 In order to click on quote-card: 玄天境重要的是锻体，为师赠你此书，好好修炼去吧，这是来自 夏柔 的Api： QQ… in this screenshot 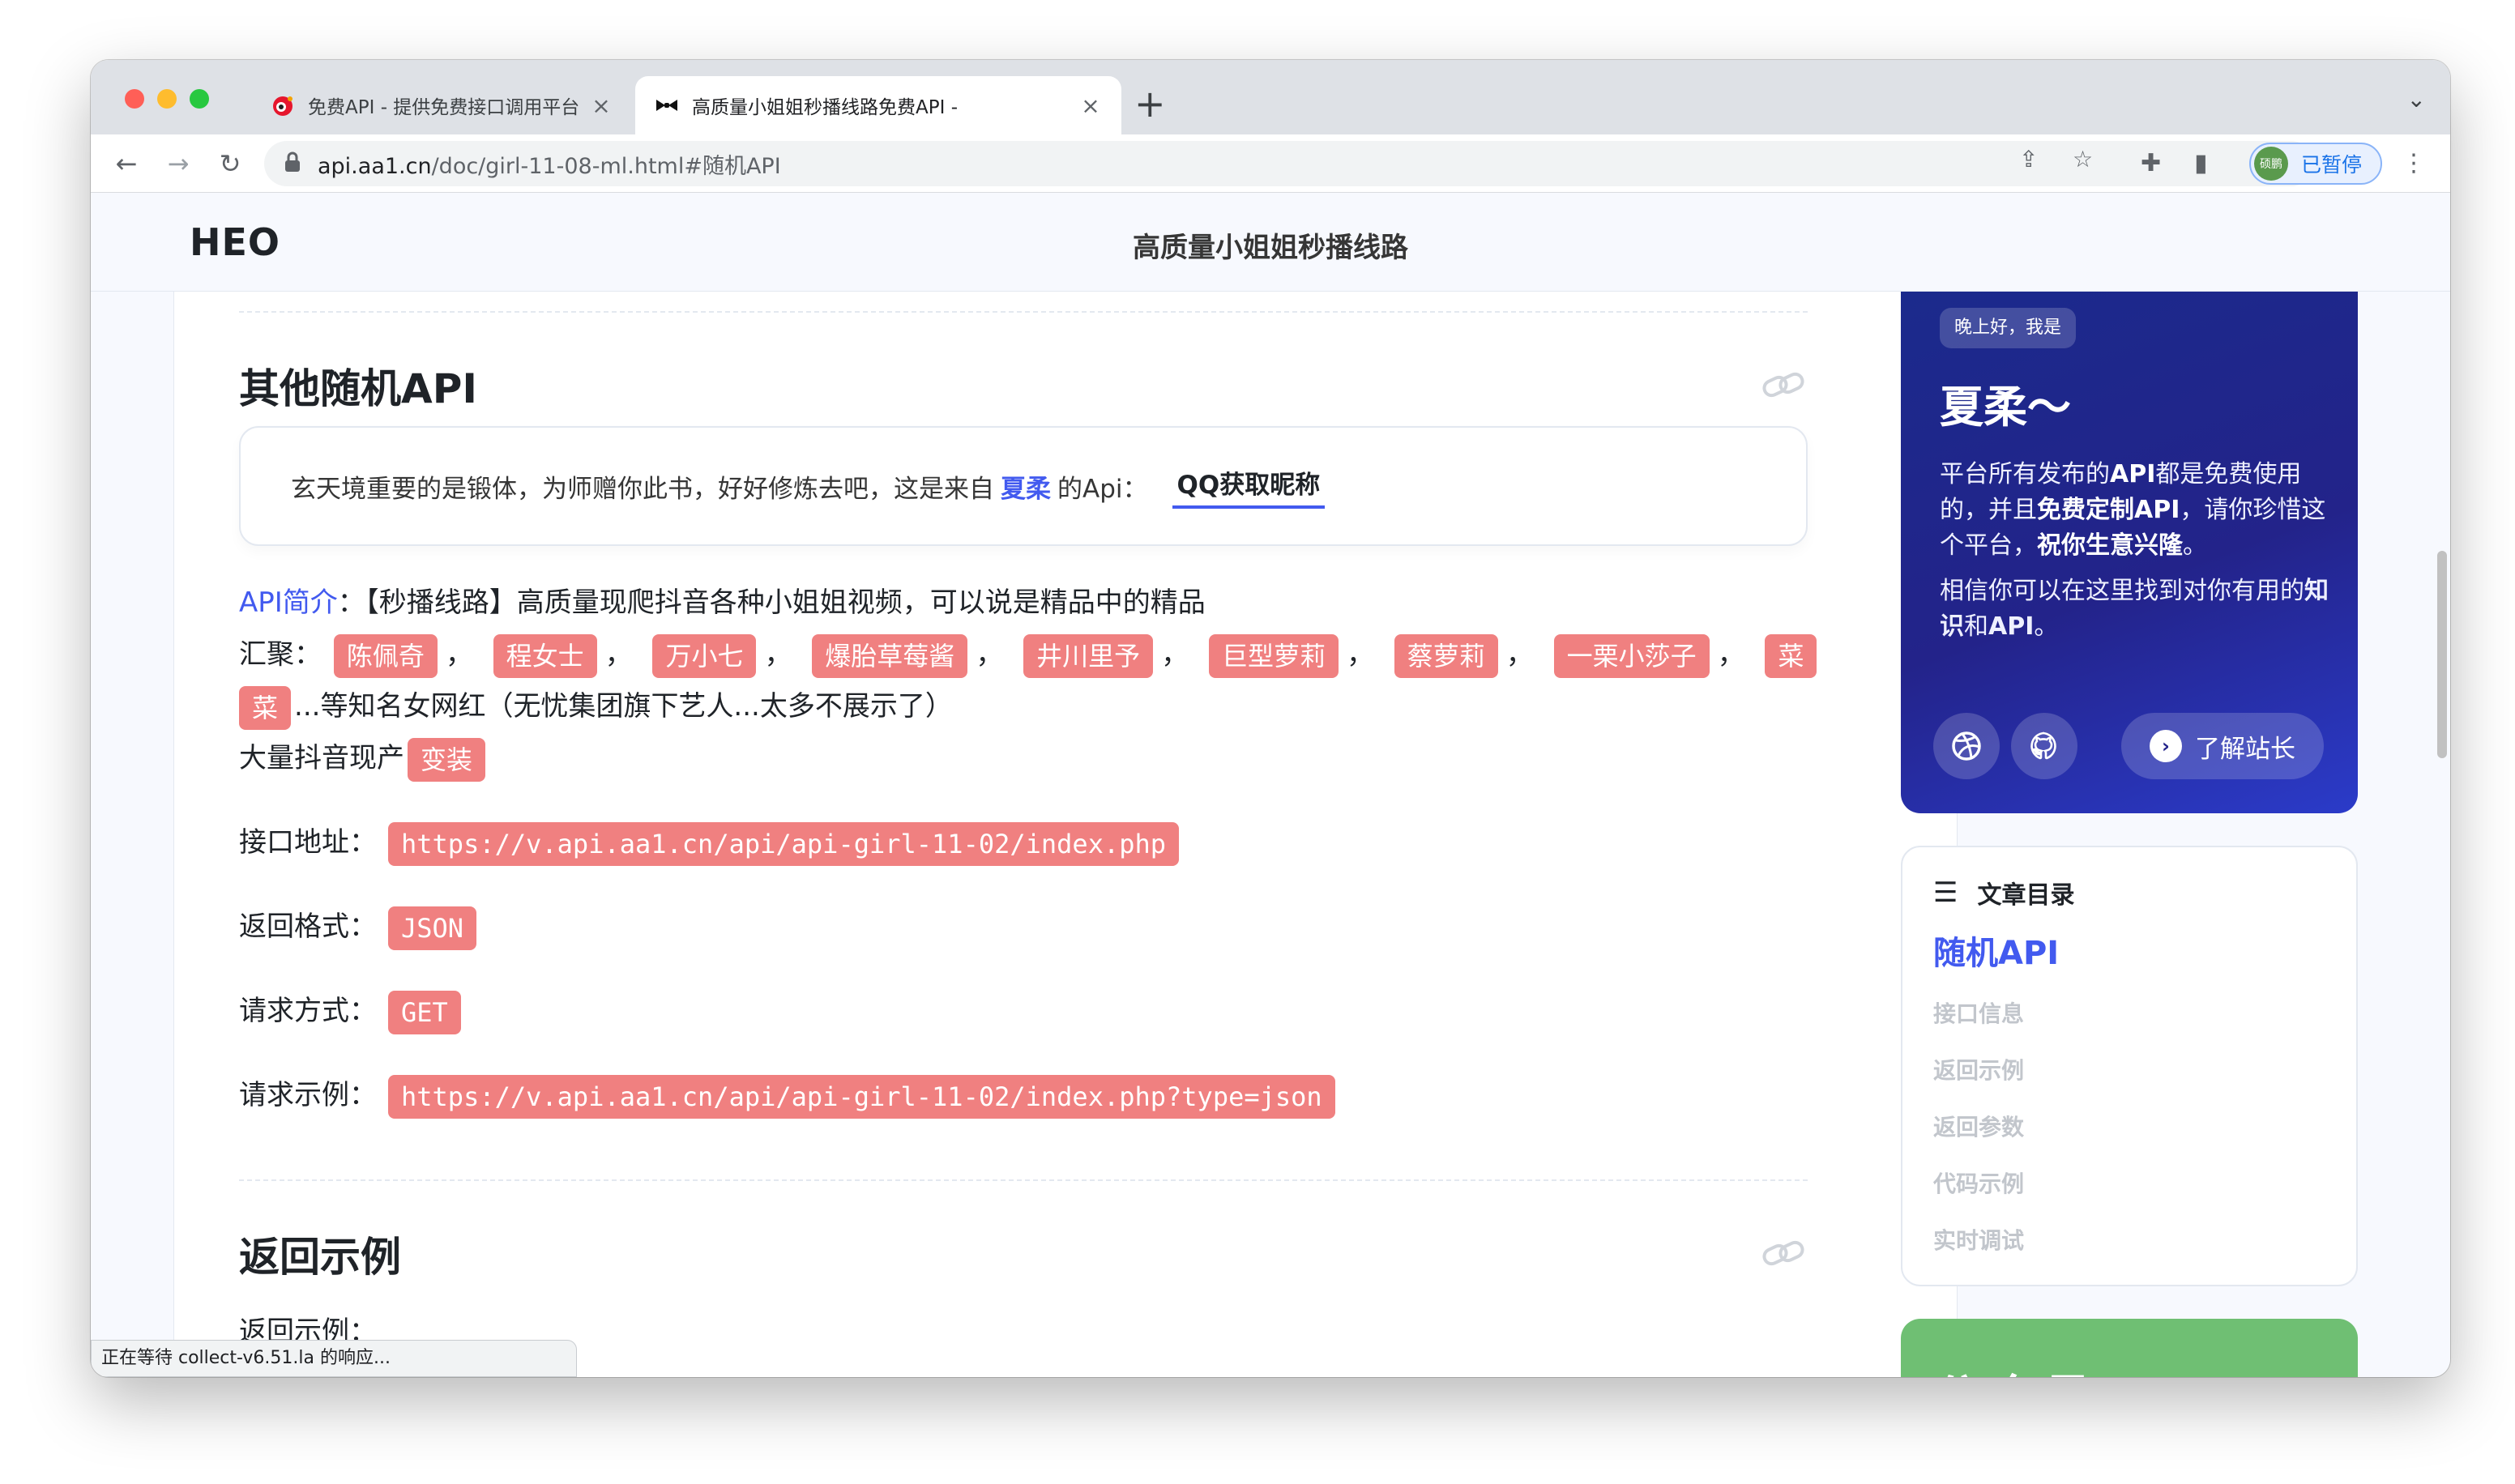, I will do `click(1023, 486)`.